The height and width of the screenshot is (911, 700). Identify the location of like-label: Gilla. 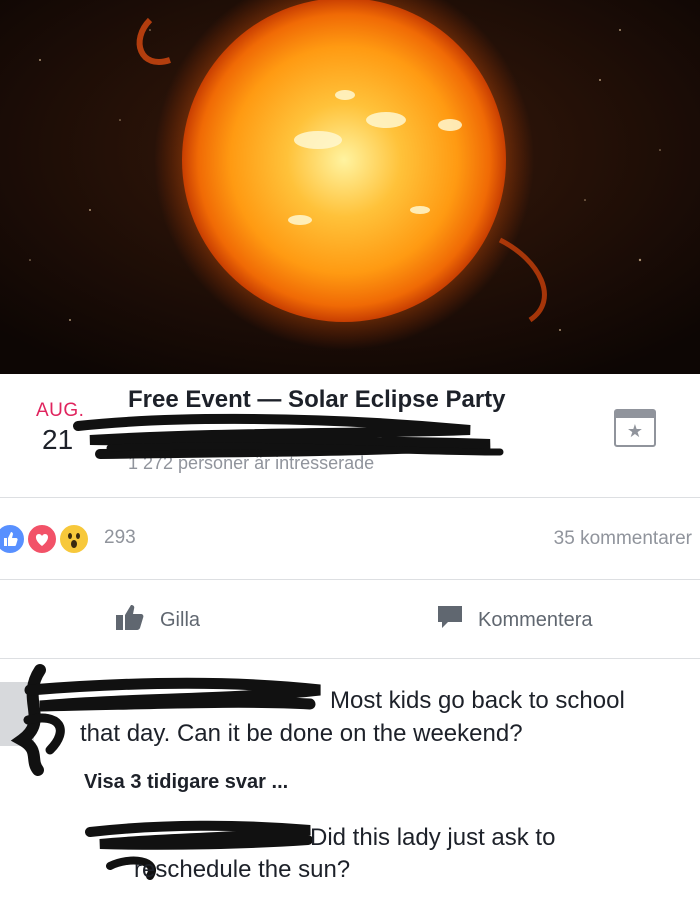
(180, 619).